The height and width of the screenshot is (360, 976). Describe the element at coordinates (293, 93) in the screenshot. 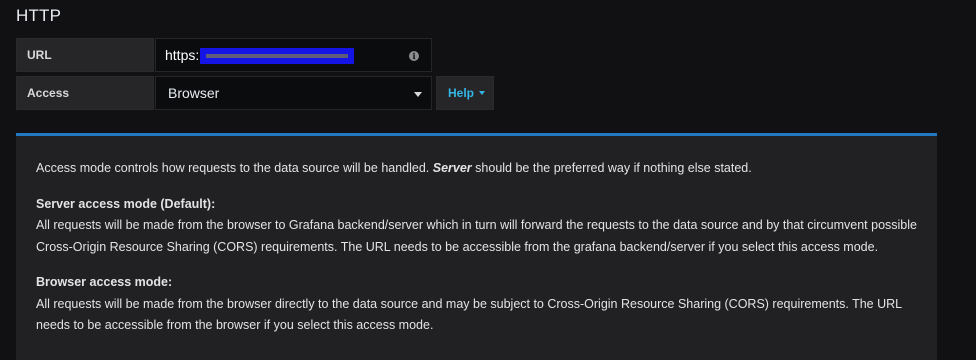

I see `access-select: Browser` at that location.